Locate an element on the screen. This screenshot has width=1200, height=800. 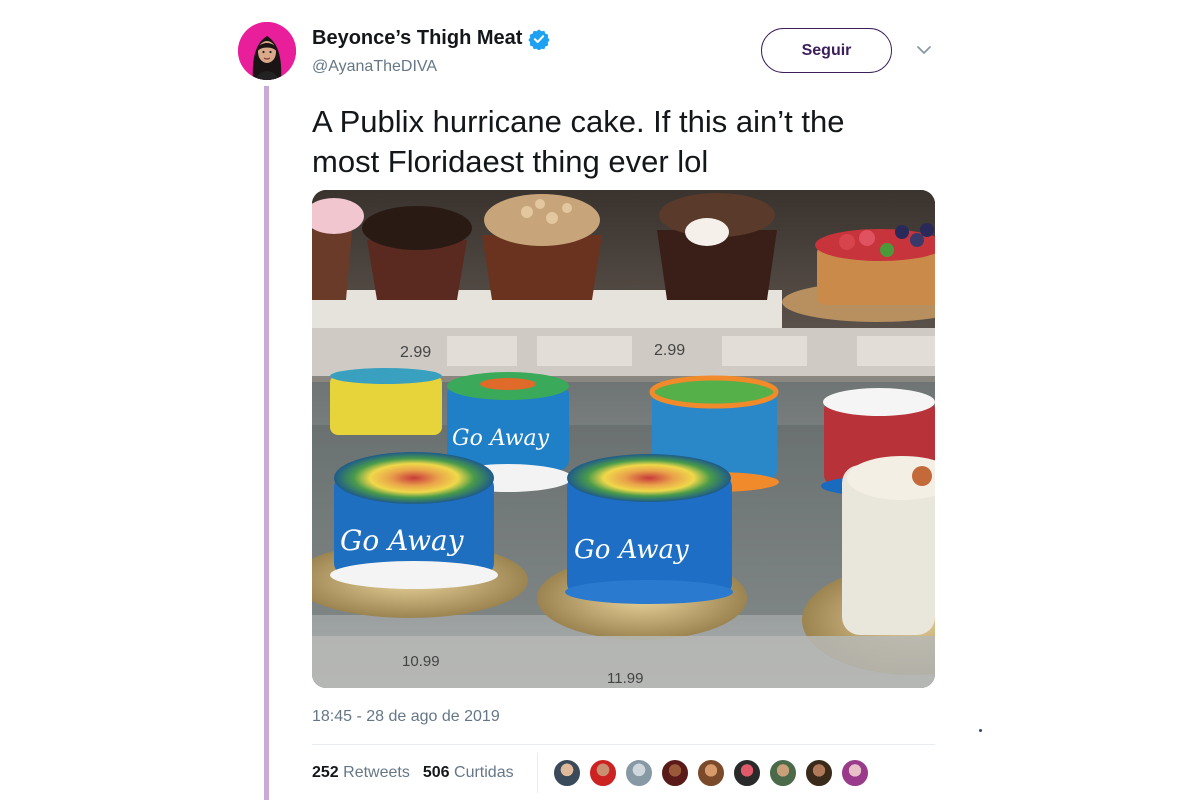
likes-stat: 506 Curtidas is located at coordinates (468, 773).